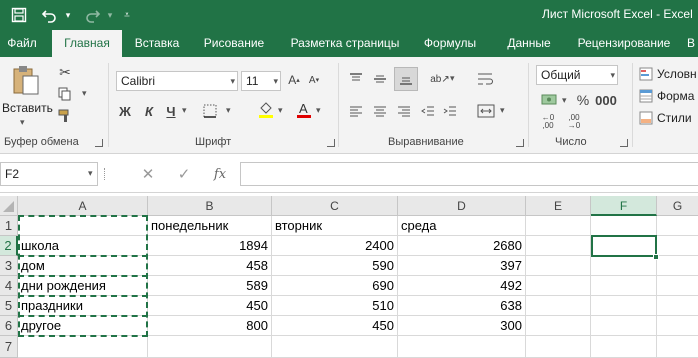  What do you see at coordinates (22, 43) in the screenshot?
I see `tab-file: Файл` at bounding box center [22, 43].